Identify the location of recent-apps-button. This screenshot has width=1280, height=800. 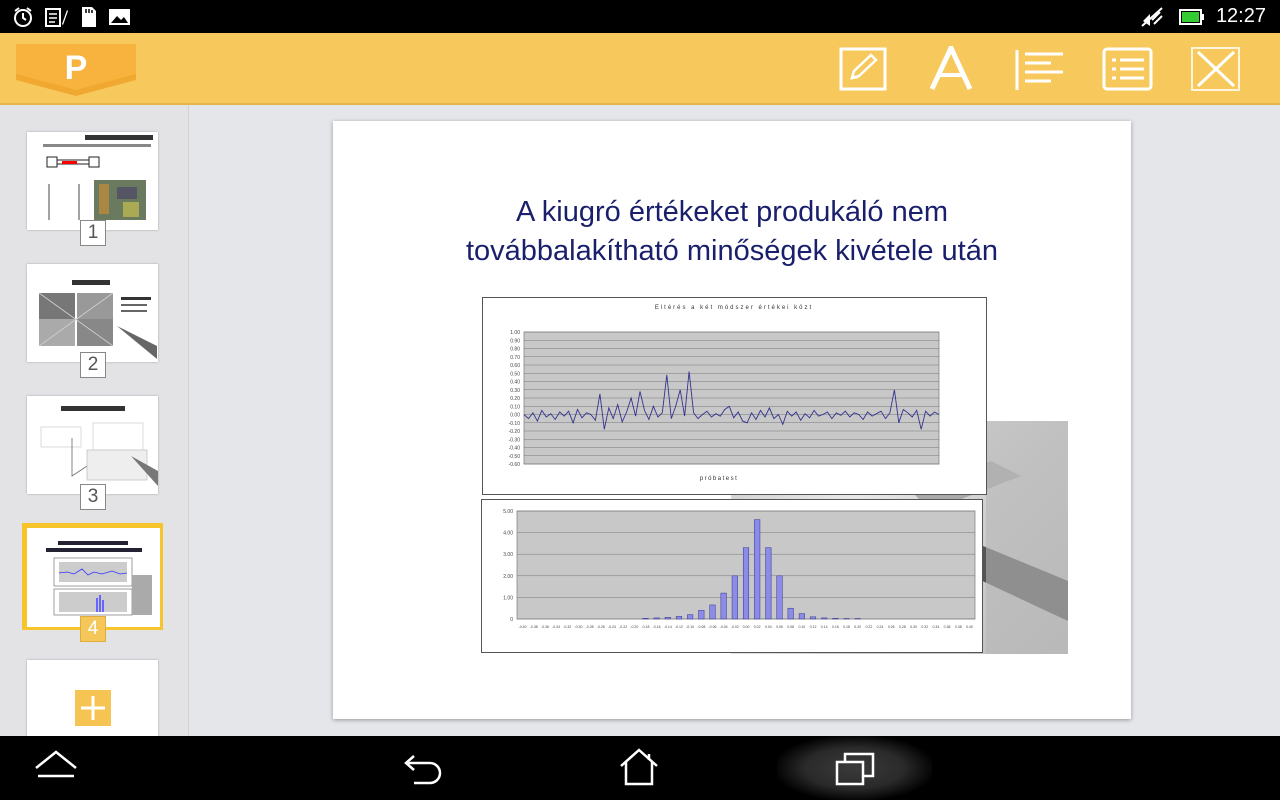
(856, 768).